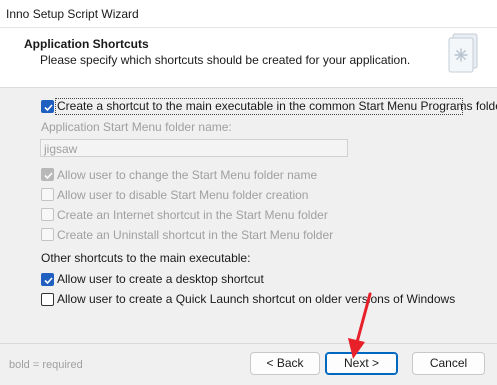 This screenshot has height=385, width=497. I want to click on desktop-shortcut-checkbox, so click(47, 279).